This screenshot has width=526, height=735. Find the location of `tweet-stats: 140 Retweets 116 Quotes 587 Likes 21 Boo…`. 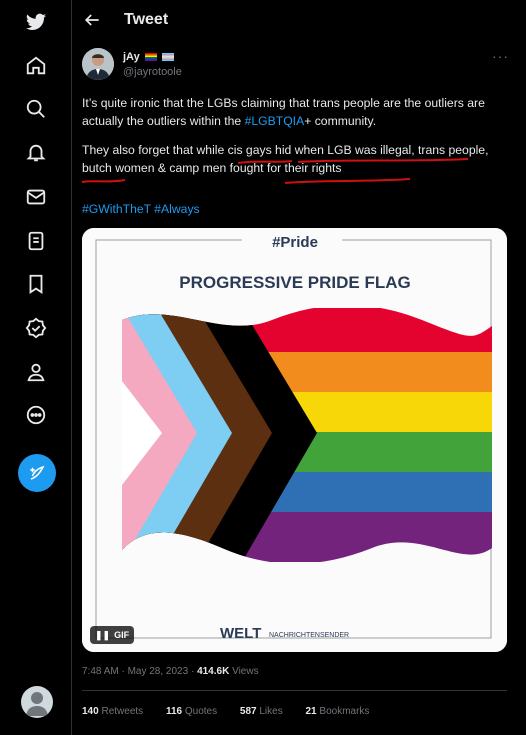

tweet-stats: 140 Retweets 116 Quotes 587 Likes 21 Boo… is located at coordinates (235, 711).